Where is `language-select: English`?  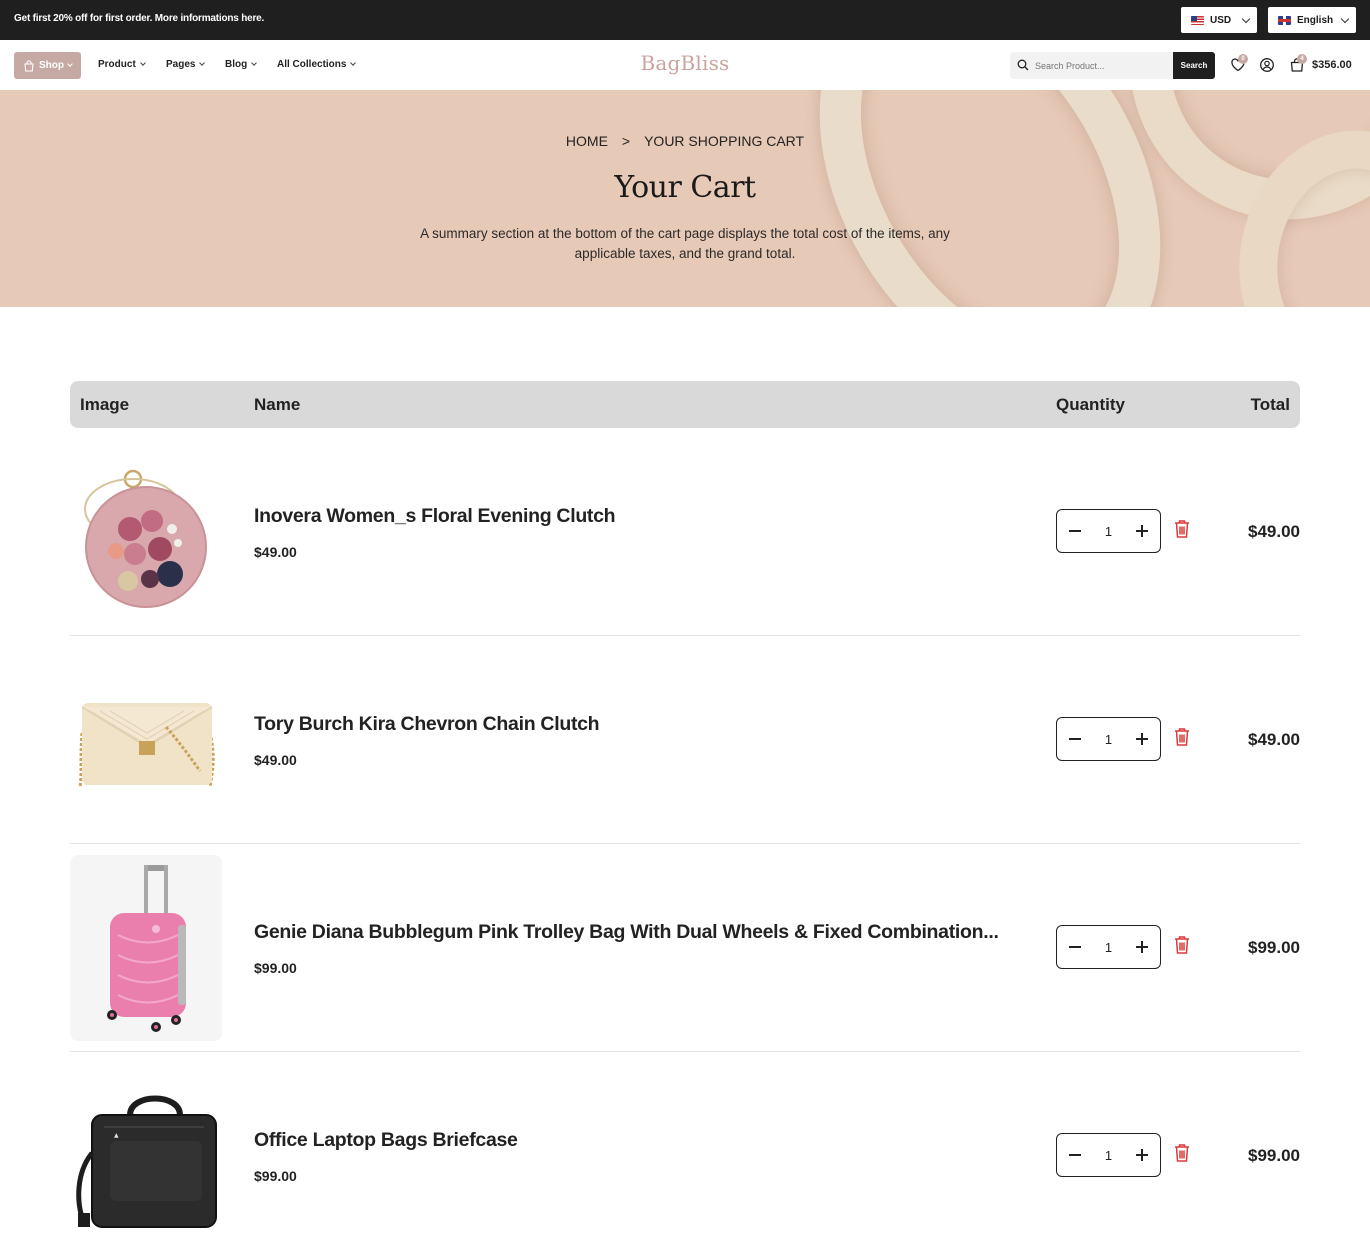 language-select: English is located at coordinates (1312, 20).